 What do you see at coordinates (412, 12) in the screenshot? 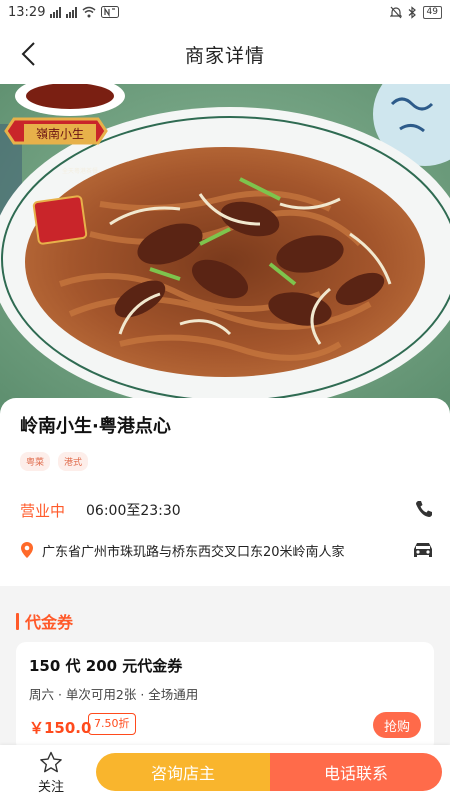
I see `bluetooth-icon` at bounding box center [412, 12].